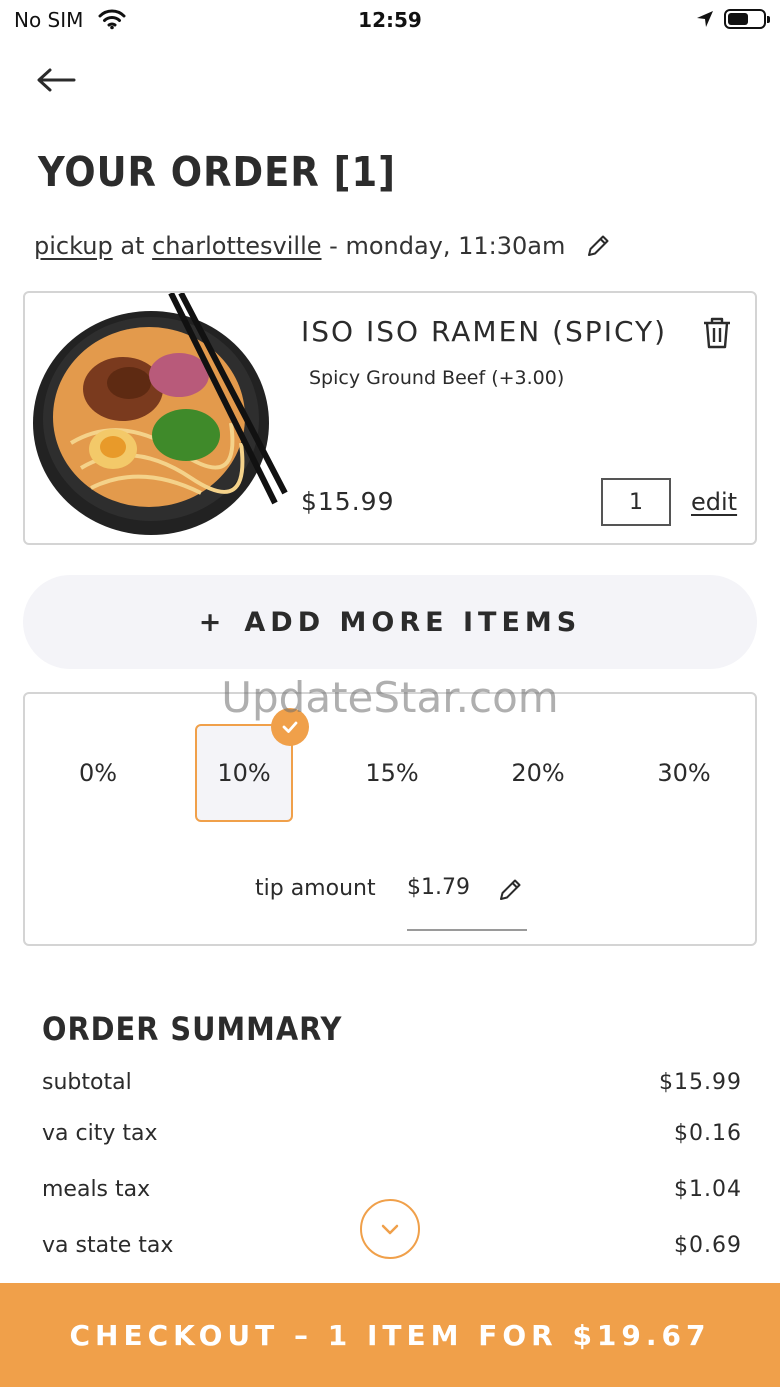 This screenshot has width=780, height=1387. I want to click on tip-option-20: 20%, so click(538, 773).